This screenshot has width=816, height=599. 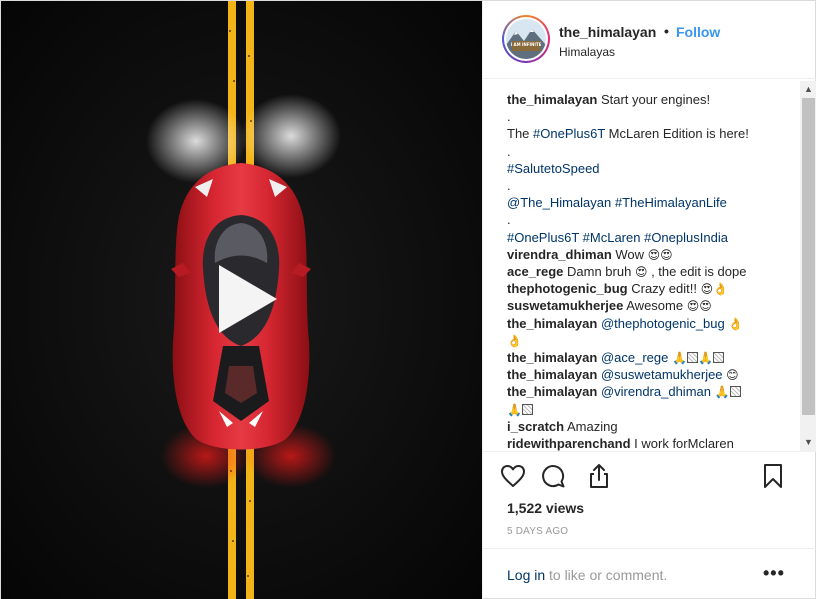 I want to click on follow-button: Follow, so click(x=698, y=32).